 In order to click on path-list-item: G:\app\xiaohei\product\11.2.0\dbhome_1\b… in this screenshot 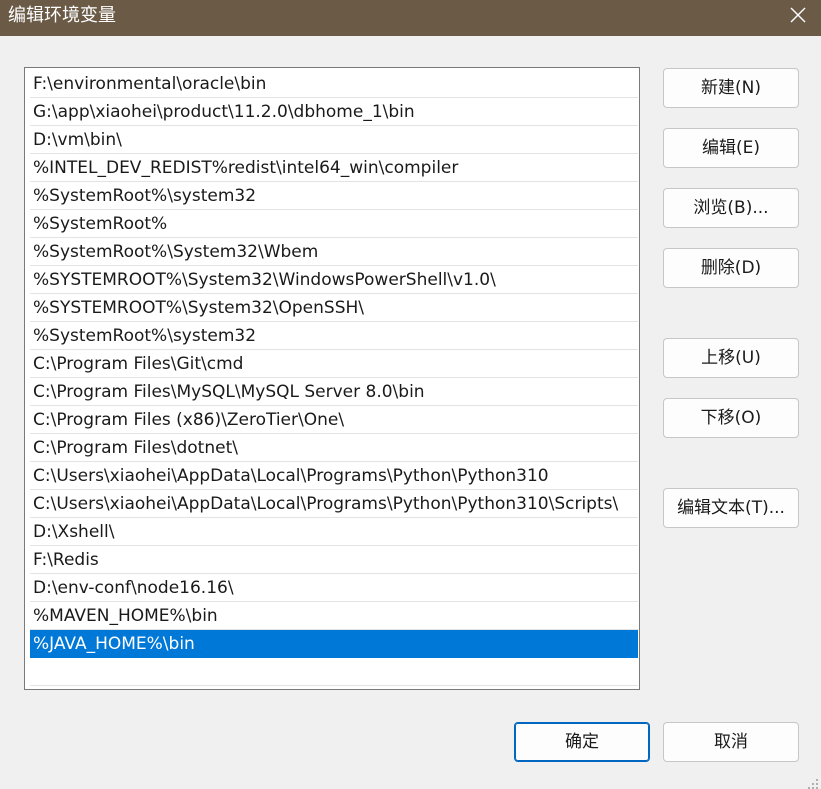, I will do `click(334, 112)`.